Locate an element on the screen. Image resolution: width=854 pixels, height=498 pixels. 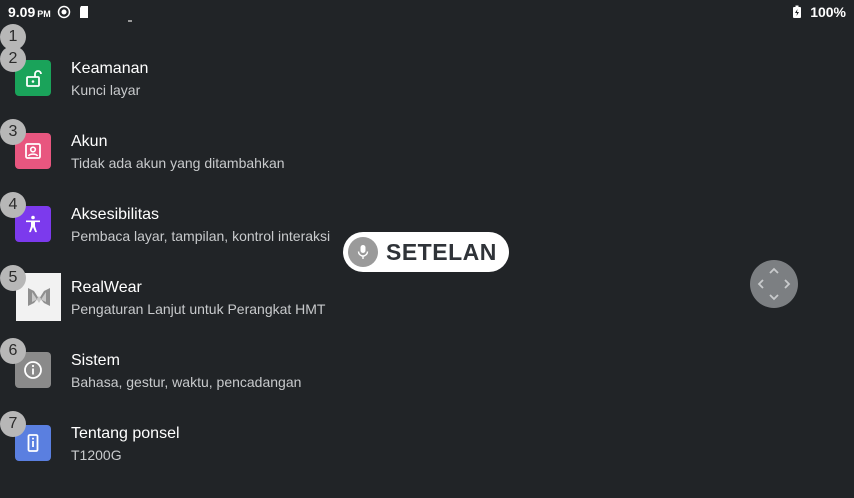
microphone-icon is located at coordinates (363, 252).